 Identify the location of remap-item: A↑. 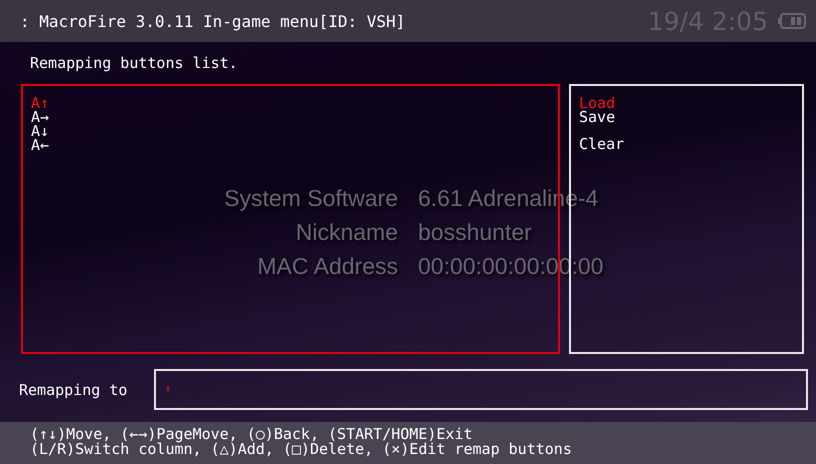
(40, 103).